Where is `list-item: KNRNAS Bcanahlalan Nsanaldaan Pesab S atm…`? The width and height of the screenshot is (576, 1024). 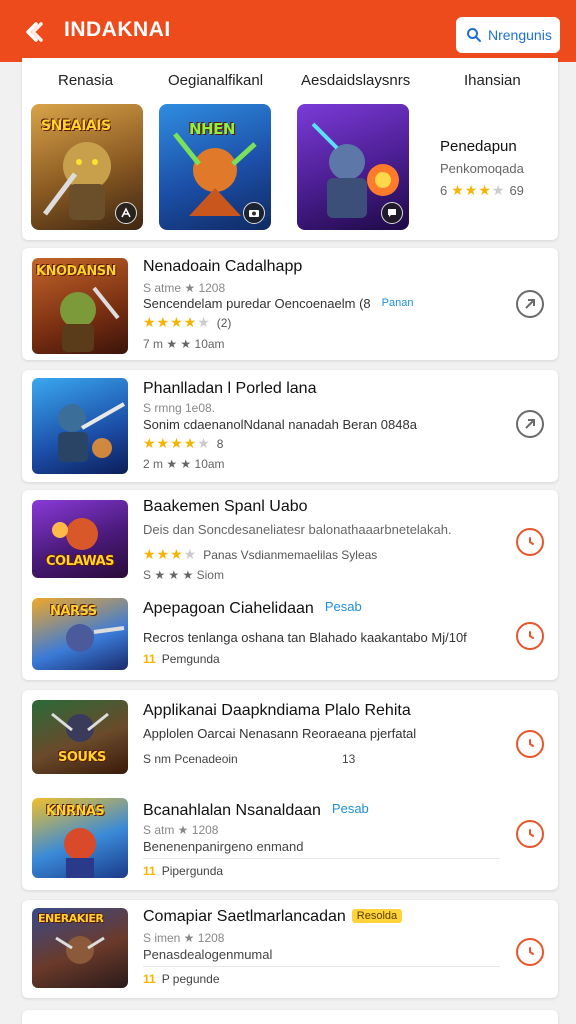
list-item: KNRNAS Bcanahlalan Nsanaldaan Pesab S atm… is located at coordinates (290, 840).